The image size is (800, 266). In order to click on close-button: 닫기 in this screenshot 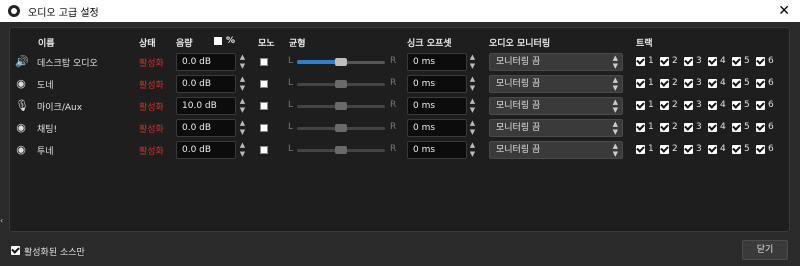, I will do `click(765, 250)`.